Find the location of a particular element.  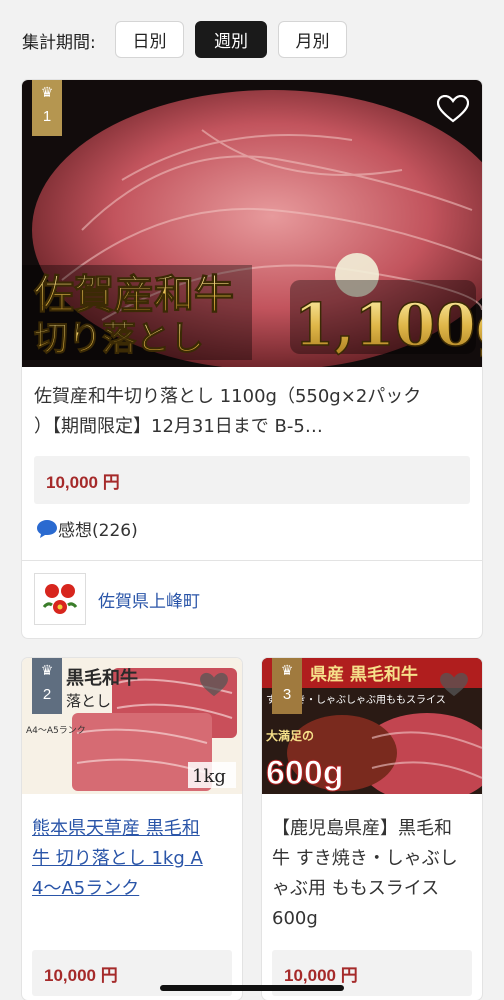

card-divider is located at coordinates (252, 560).